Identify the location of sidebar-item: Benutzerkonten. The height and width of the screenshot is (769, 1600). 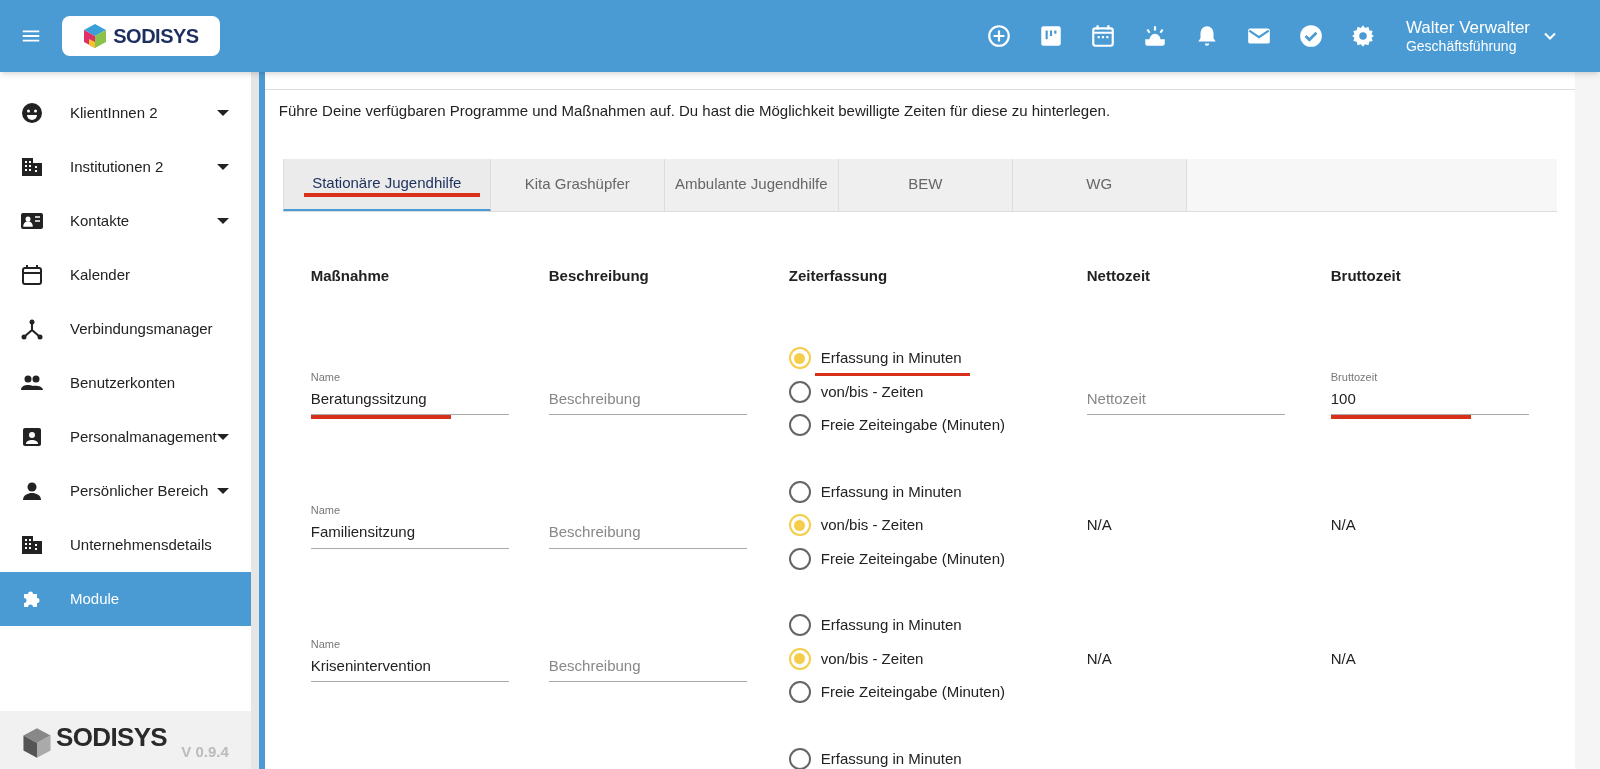
(125, 383).